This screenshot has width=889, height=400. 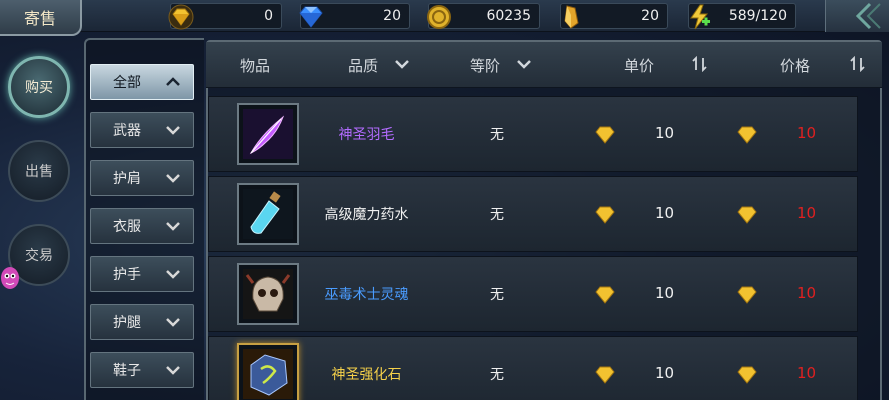 What do you see at coordinates (354, 16) in the screenshot?
I see `resource-blue-diamond: 20` at bounding box center [354, 16].